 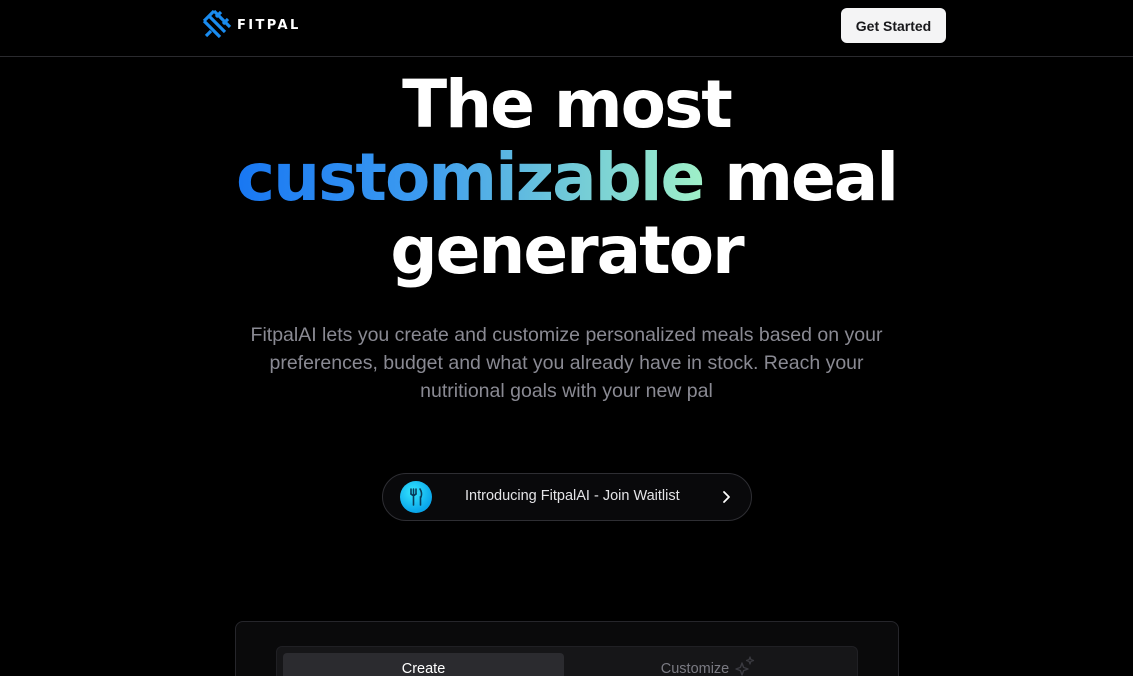 What do you see at coordinates (470, 177) in the screenshot?
I see `hero-title-highlight: customizable` at bounding box center [470, 177].